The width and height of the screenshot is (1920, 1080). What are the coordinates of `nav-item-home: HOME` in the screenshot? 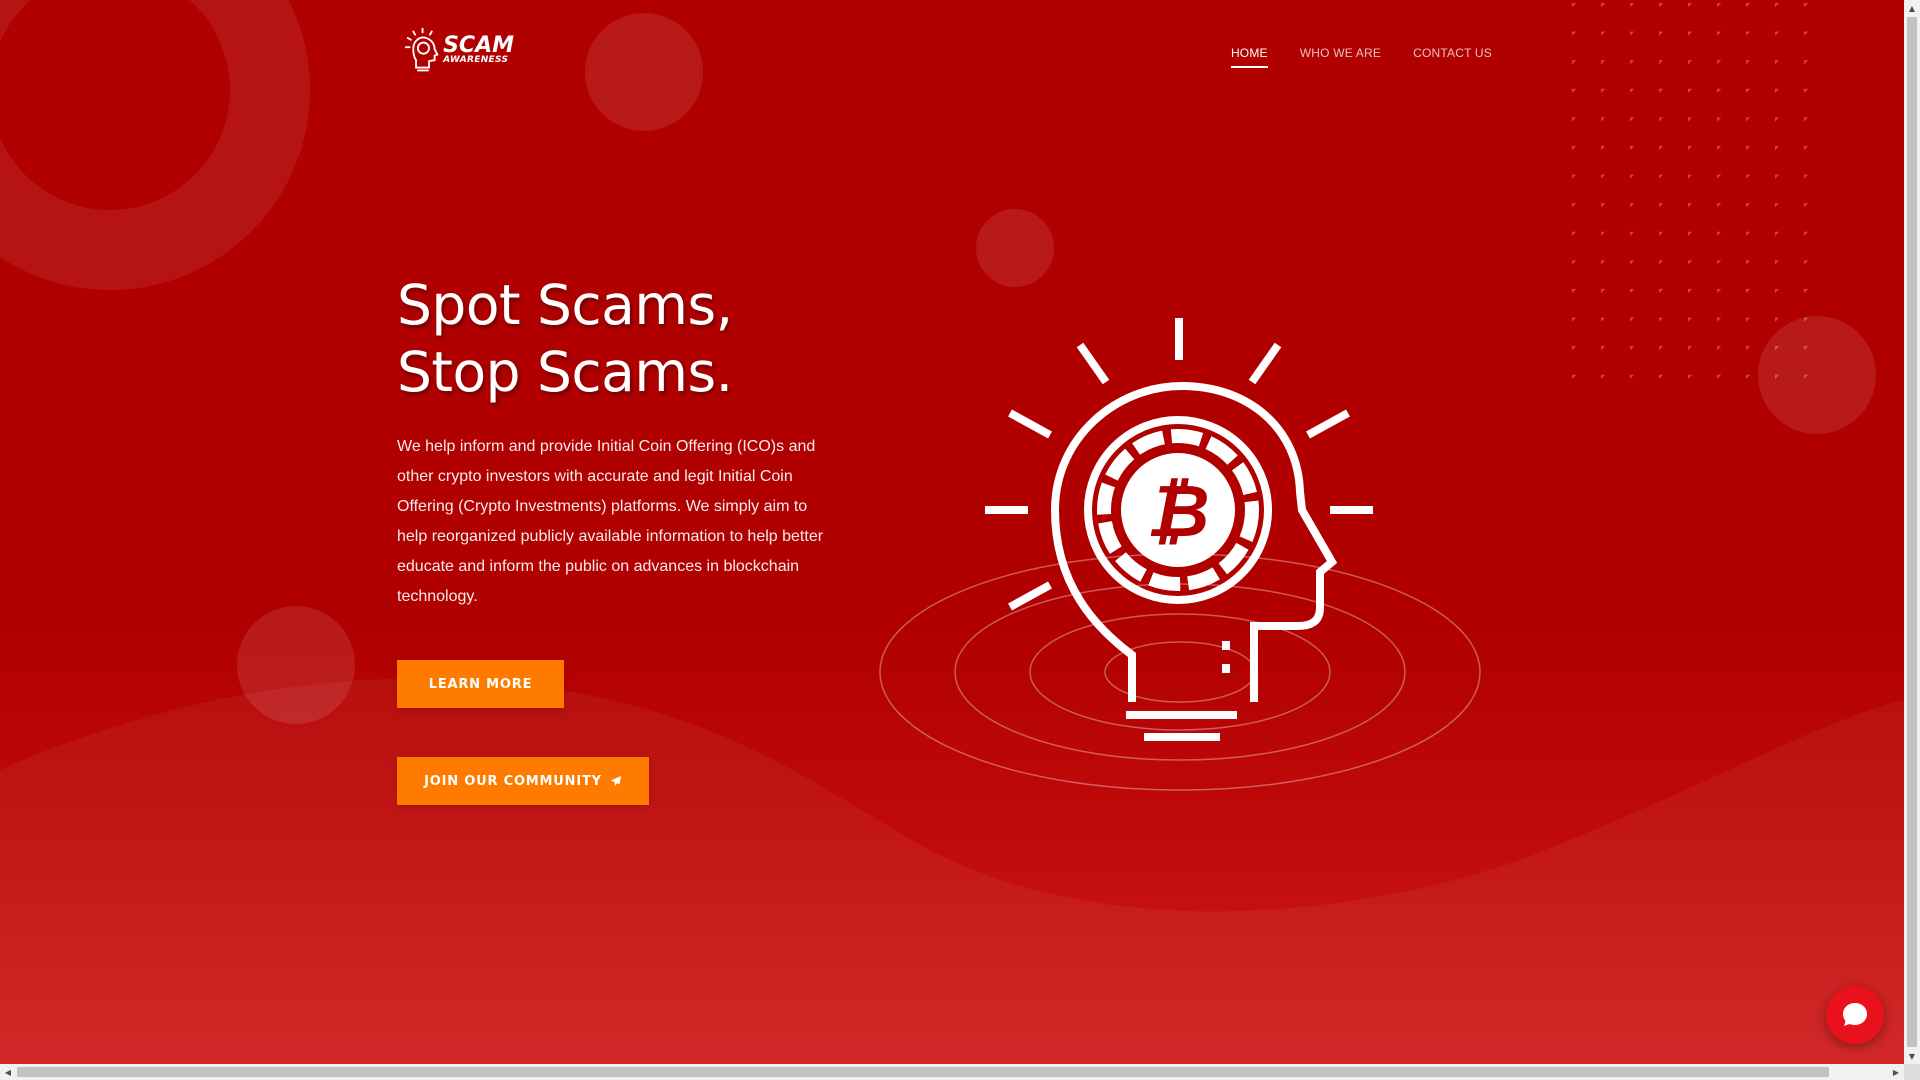 It's located at (1249, 57).